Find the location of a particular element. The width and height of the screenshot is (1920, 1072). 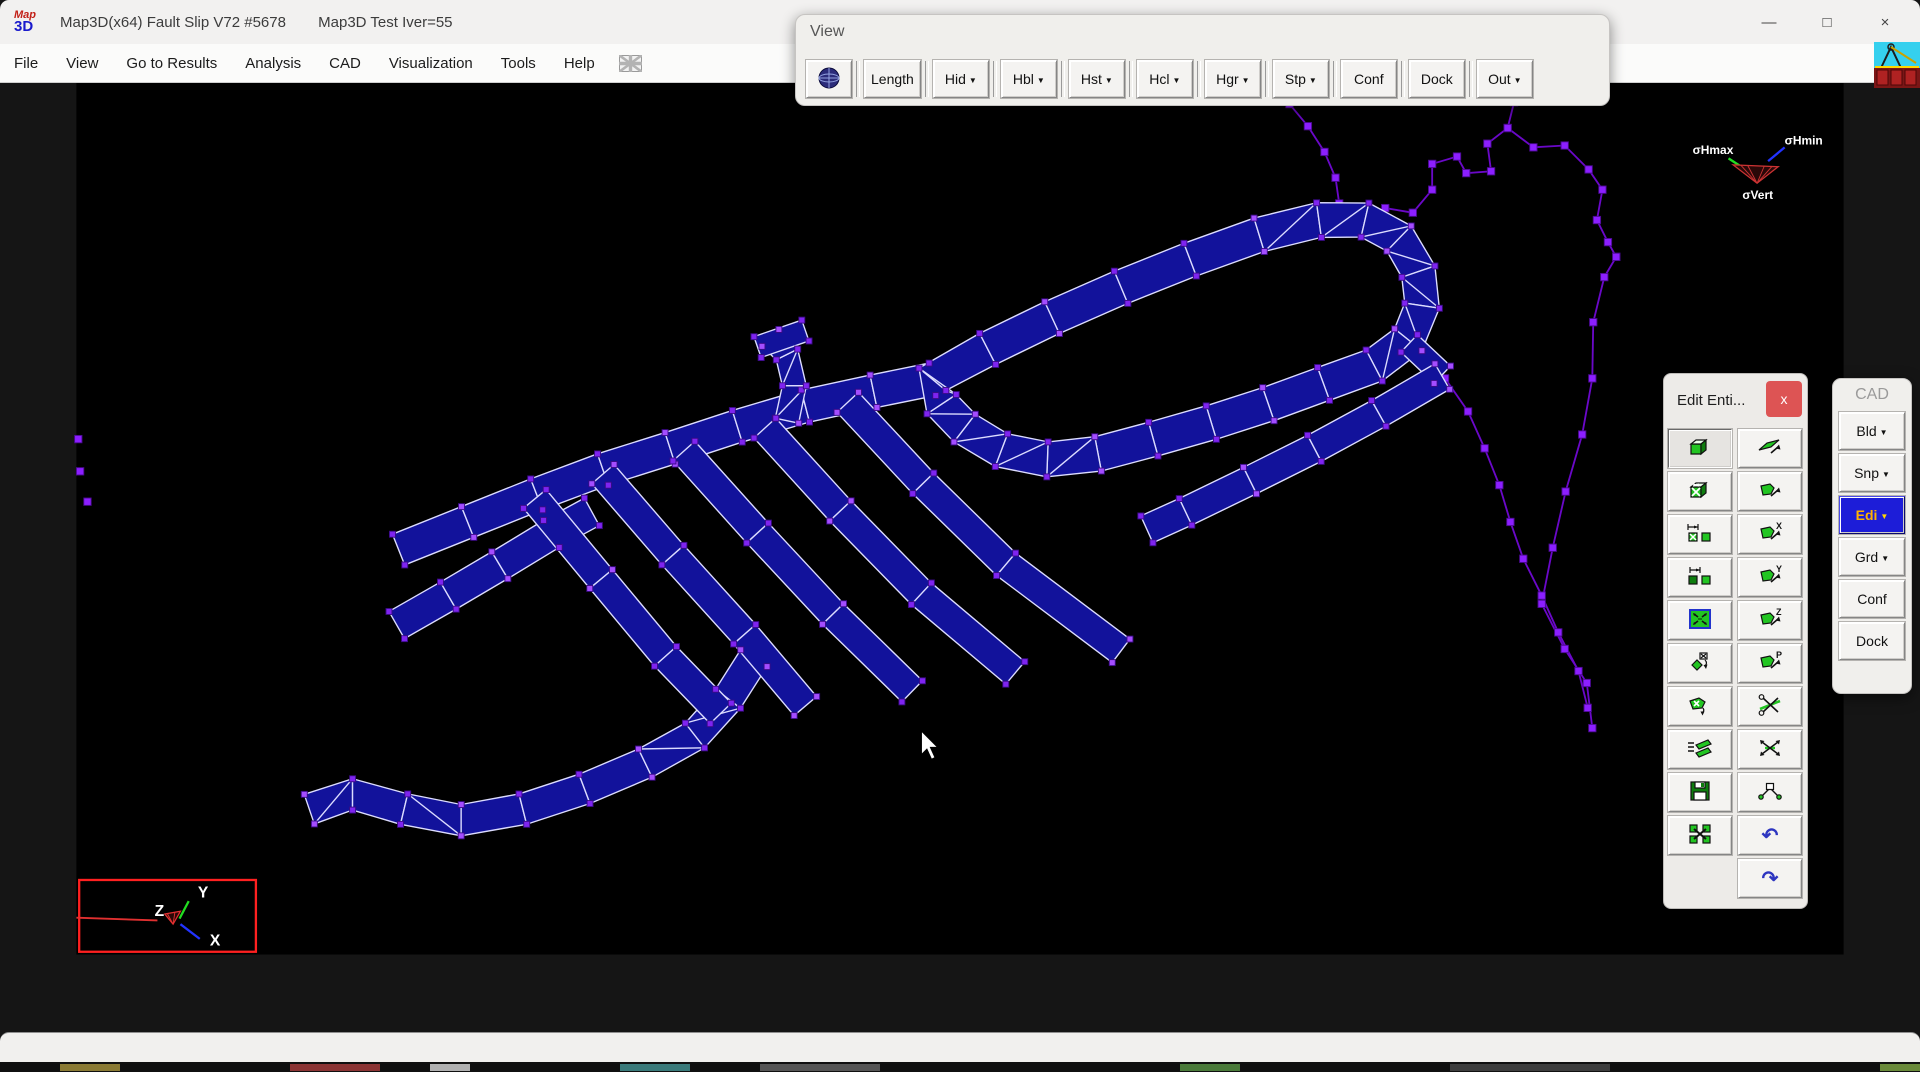

edit-button-move-polygon is located at coordinates (1770, 491).